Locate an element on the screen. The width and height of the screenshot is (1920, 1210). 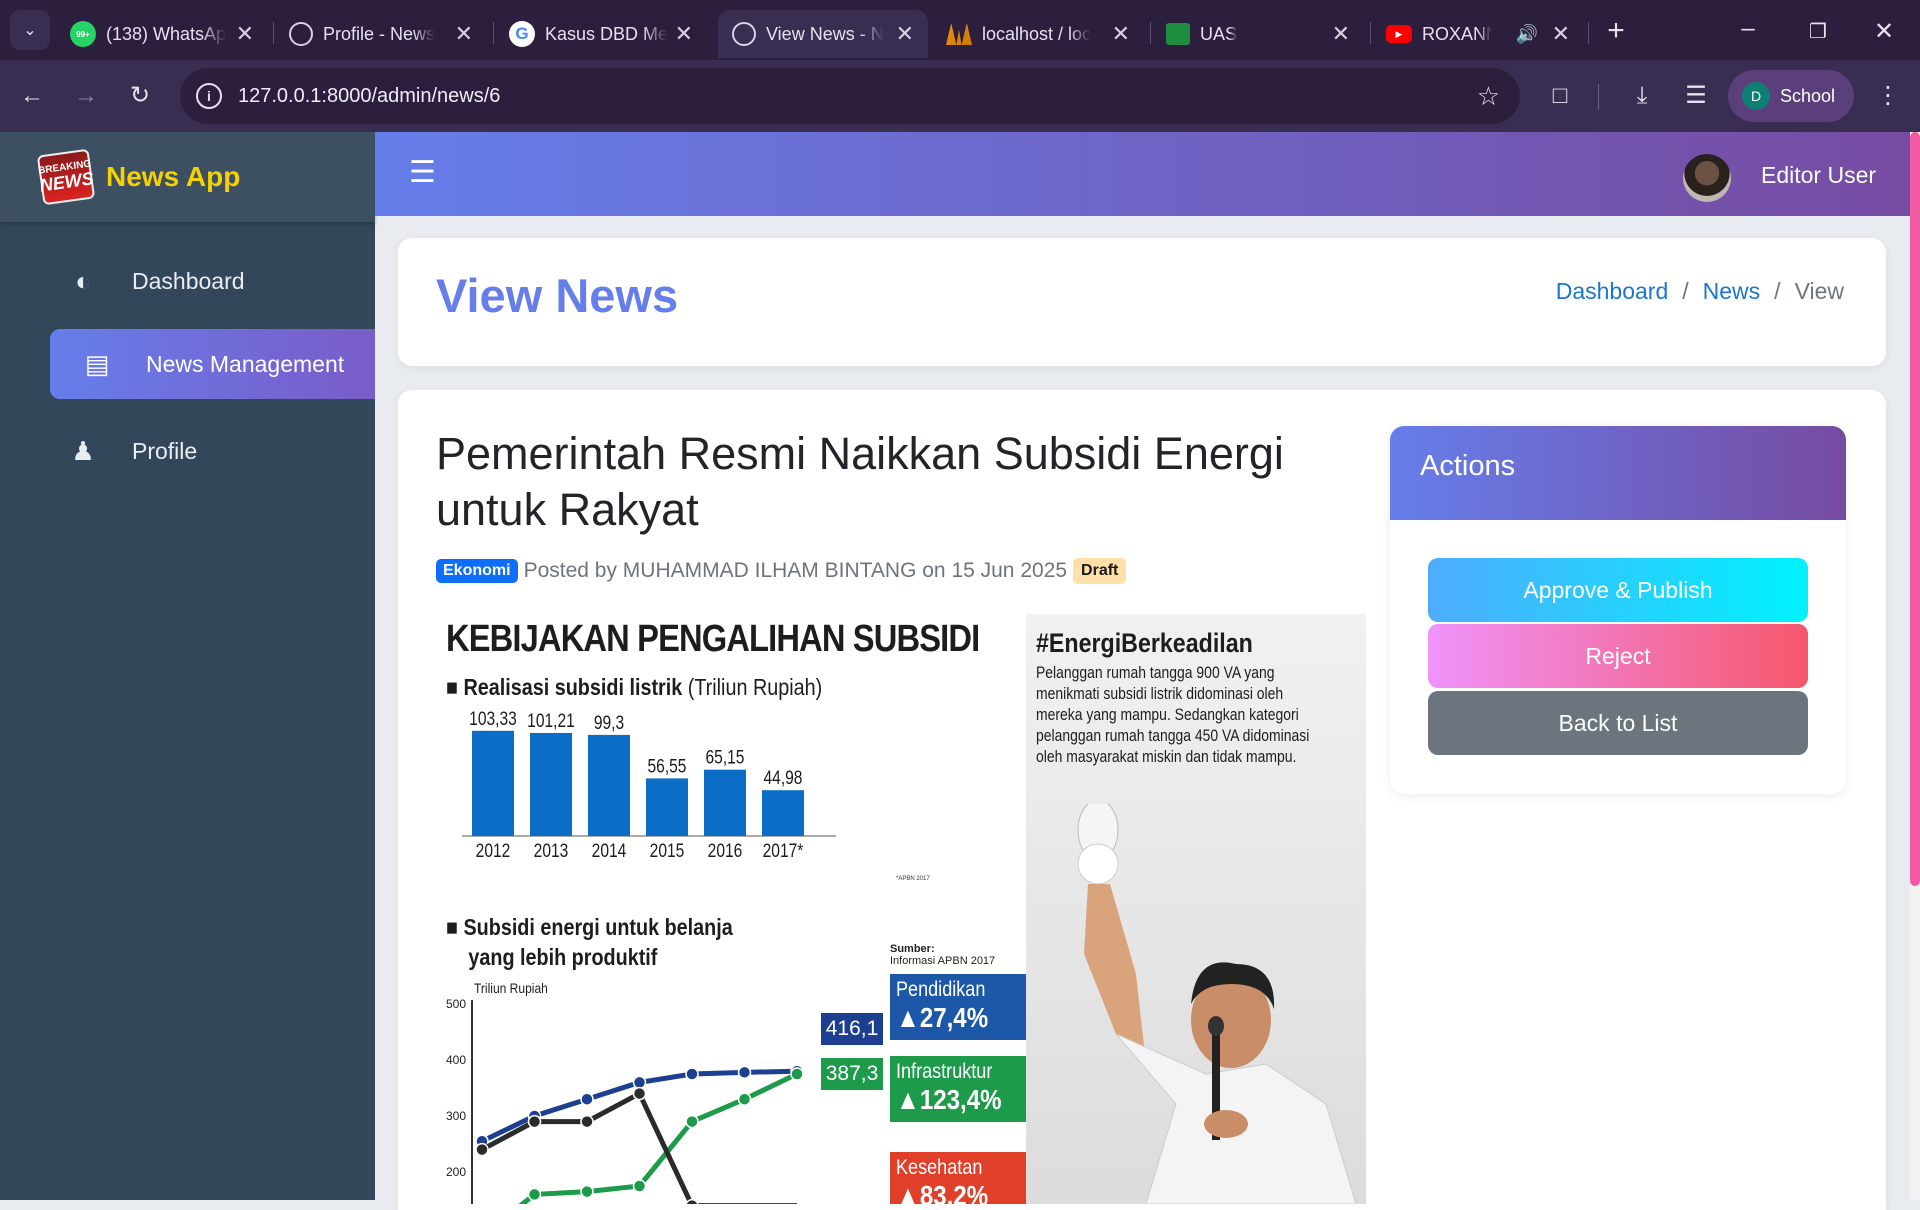
url-text: 127.0.0.1:8000/admin/news/6 is located at coordinates (369, 96).